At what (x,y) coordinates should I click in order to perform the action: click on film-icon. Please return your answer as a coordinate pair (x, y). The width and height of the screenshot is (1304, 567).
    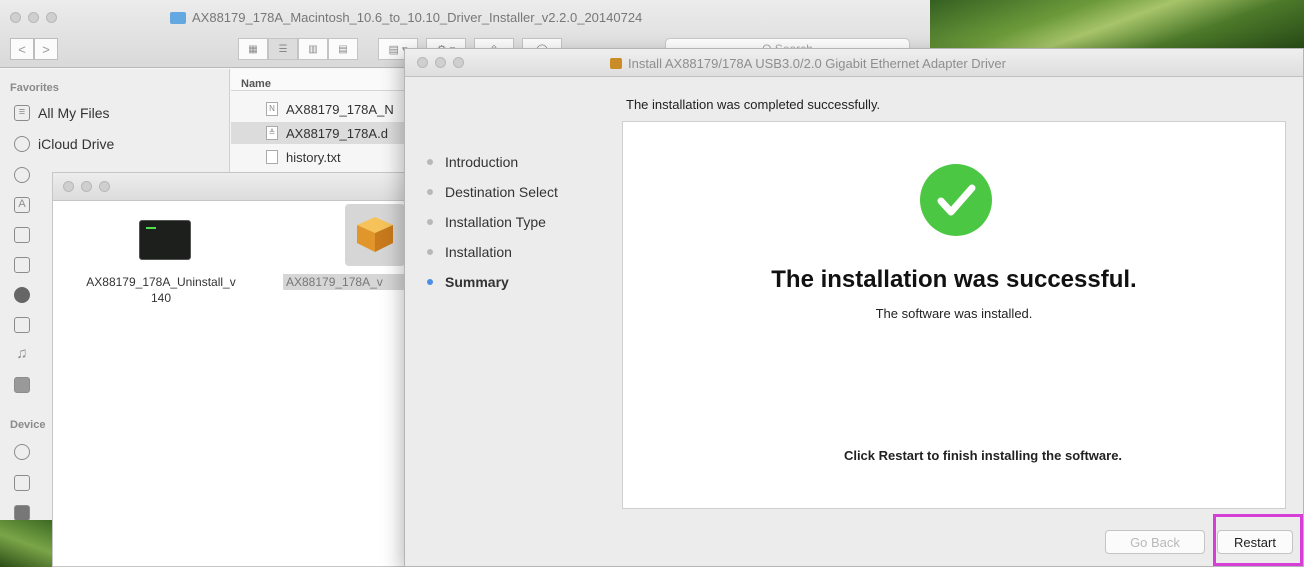
    Looking at the image, I should click on (22, 325).